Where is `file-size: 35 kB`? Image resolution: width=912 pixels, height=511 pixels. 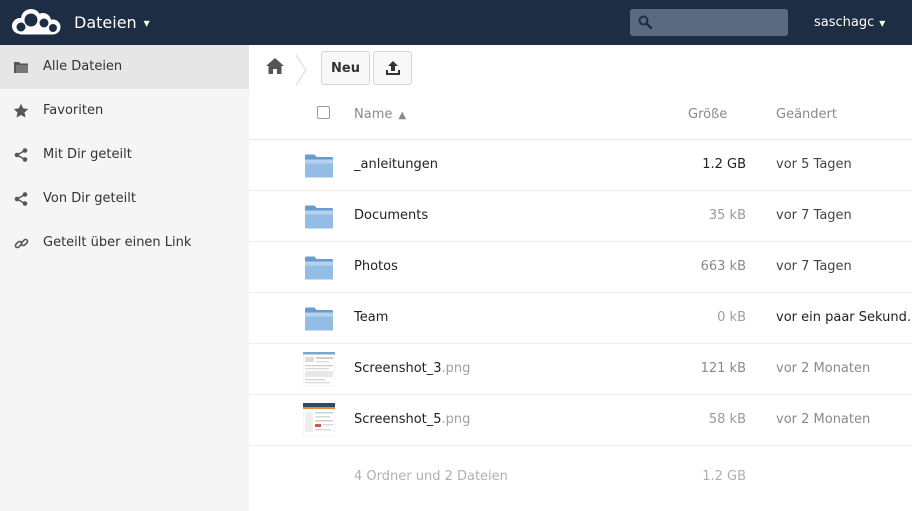
file-size: 35 kB is located at coordinates (727, 215).